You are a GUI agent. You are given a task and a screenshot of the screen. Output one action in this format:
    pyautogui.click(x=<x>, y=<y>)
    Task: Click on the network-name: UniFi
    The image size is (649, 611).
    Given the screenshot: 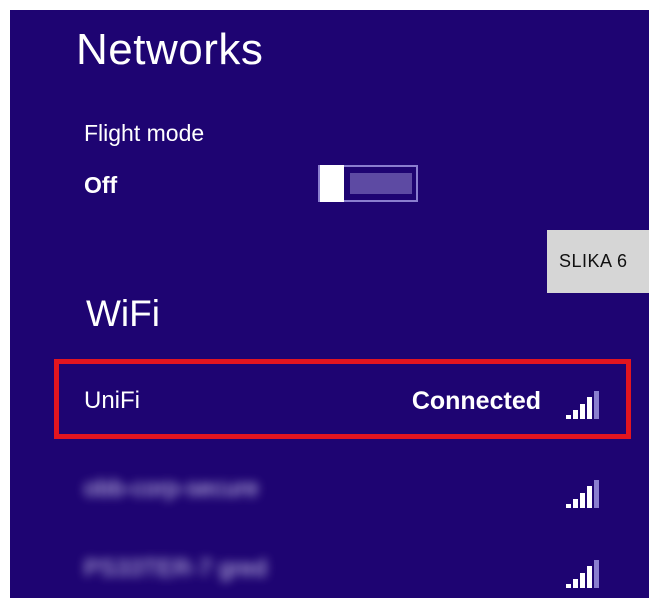 What is the action you would take?
    pyautogui.click(x=112, y=400)
    